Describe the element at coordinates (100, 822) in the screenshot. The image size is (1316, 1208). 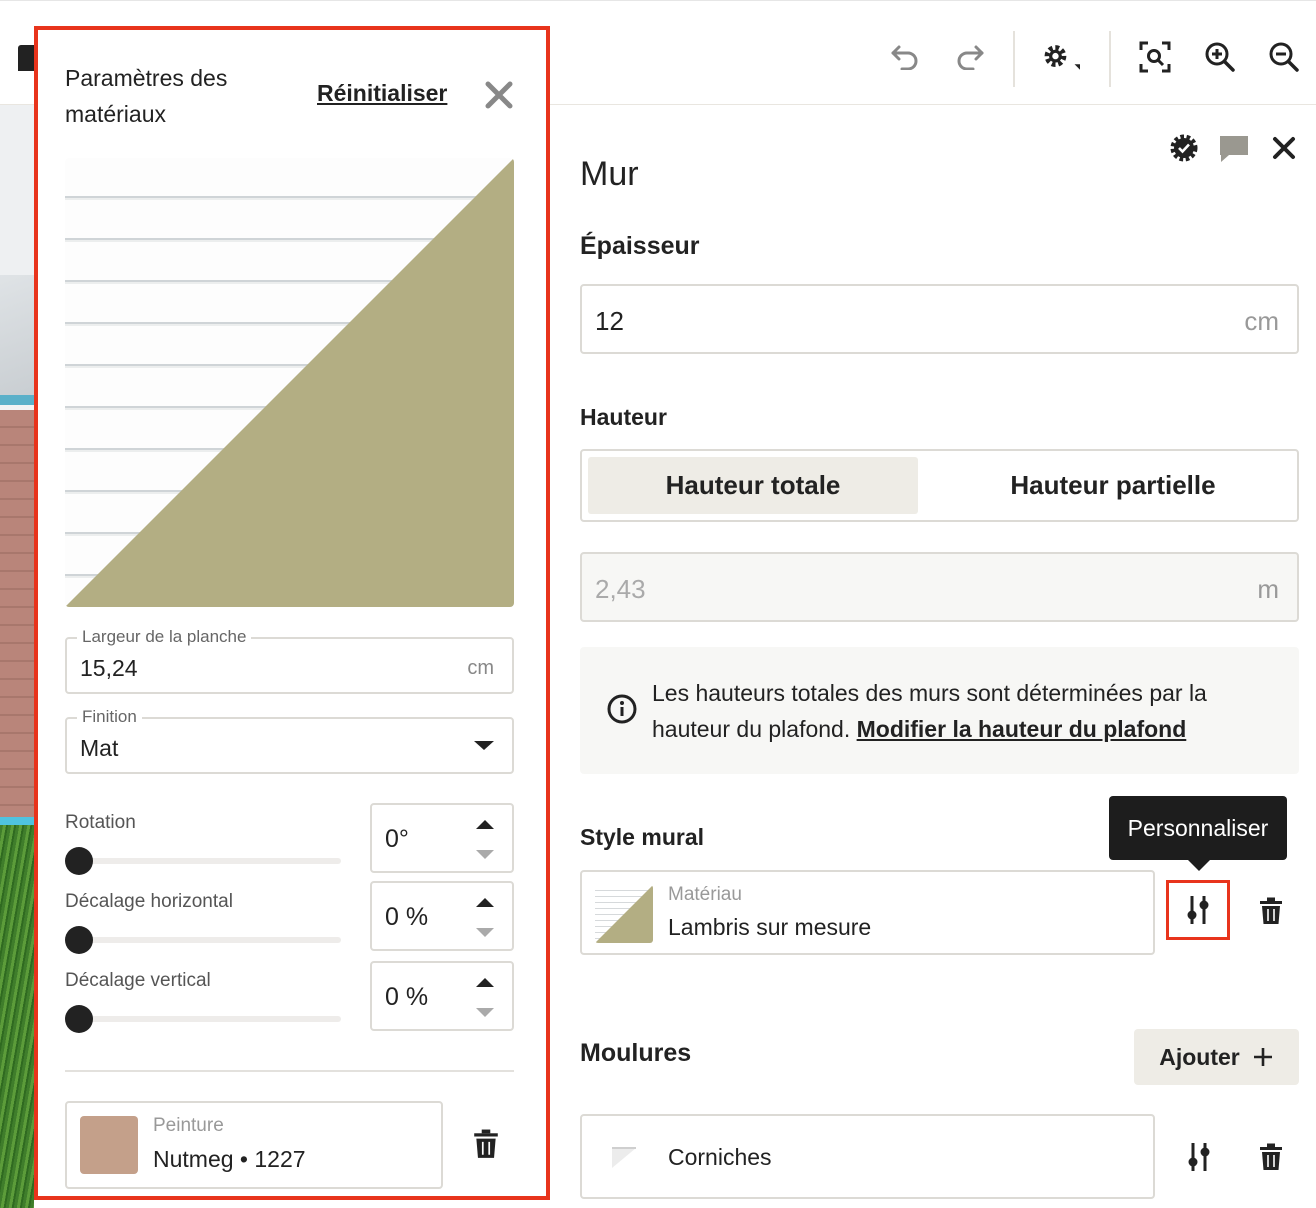
I see `rotation-label: Rotation` at that location.